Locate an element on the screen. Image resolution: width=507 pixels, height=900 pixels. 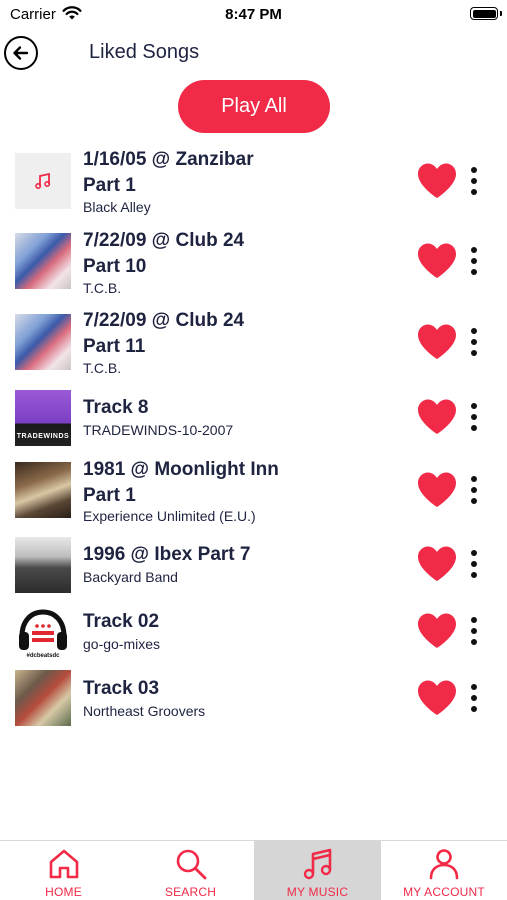
album-art: TRADEWINDS is located at coordinates (43, 418).